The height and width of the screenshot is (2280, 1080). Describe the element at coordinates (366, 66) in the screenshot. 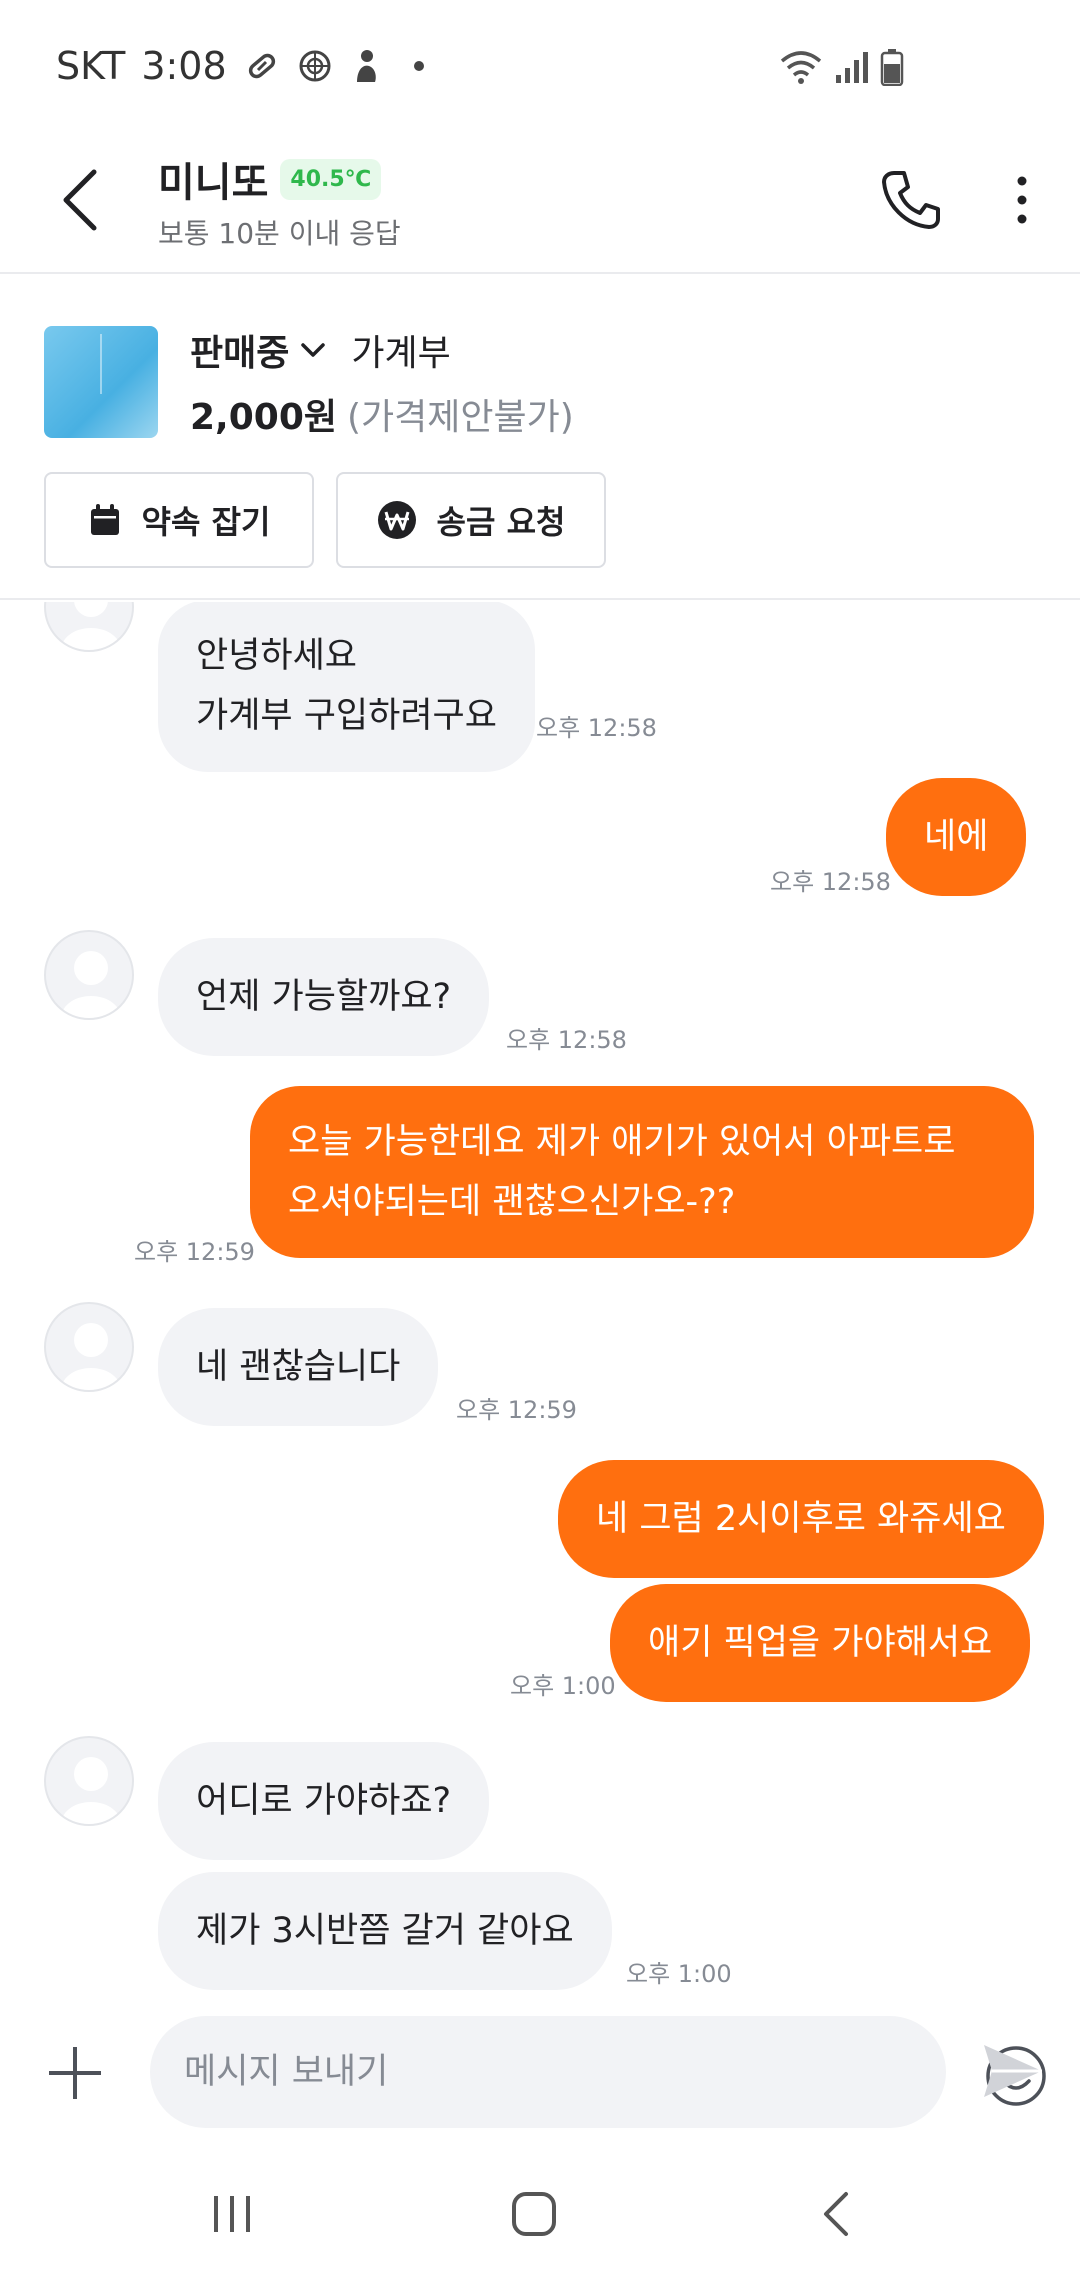

I see `person-icon` at that location.